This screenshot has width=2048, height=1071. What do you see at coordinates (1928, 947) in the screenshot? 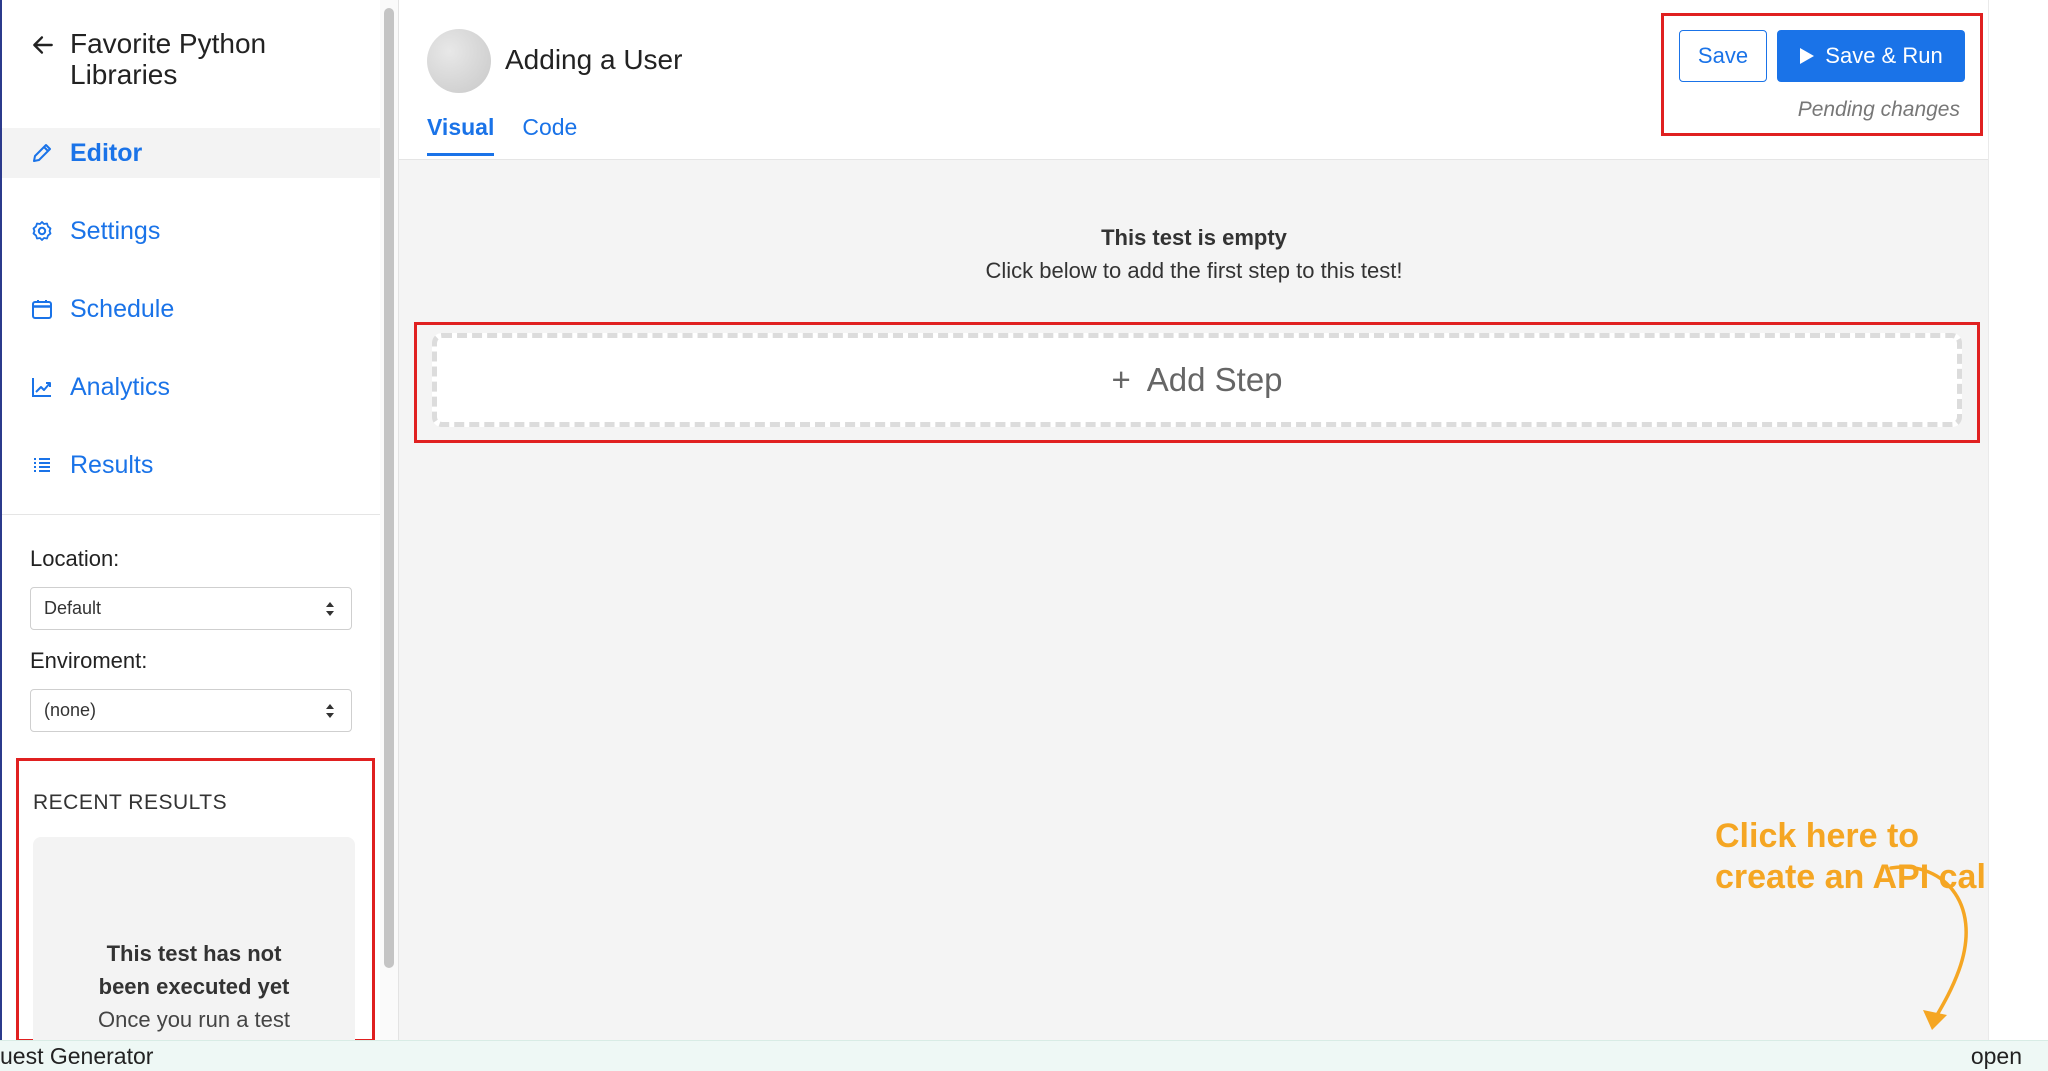
I see `callout-arrow-icon` at bounding box center [1928, 947].